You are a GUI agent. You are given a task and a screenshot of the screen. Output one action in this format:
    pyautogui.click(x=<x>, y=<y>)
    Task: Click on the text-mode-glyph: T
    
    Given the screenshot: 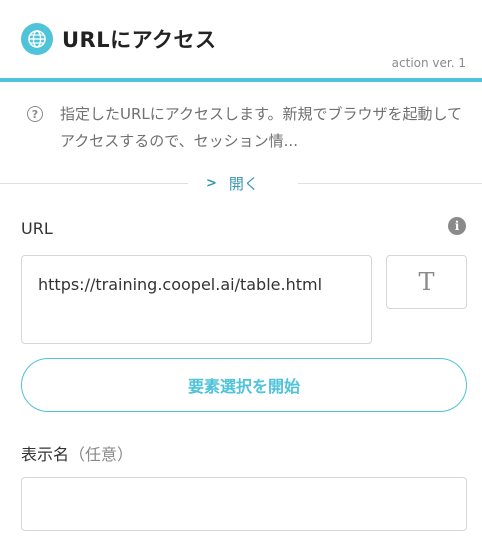 What is the action you would take?
    pyautogui.click(x=426, y=282)
    